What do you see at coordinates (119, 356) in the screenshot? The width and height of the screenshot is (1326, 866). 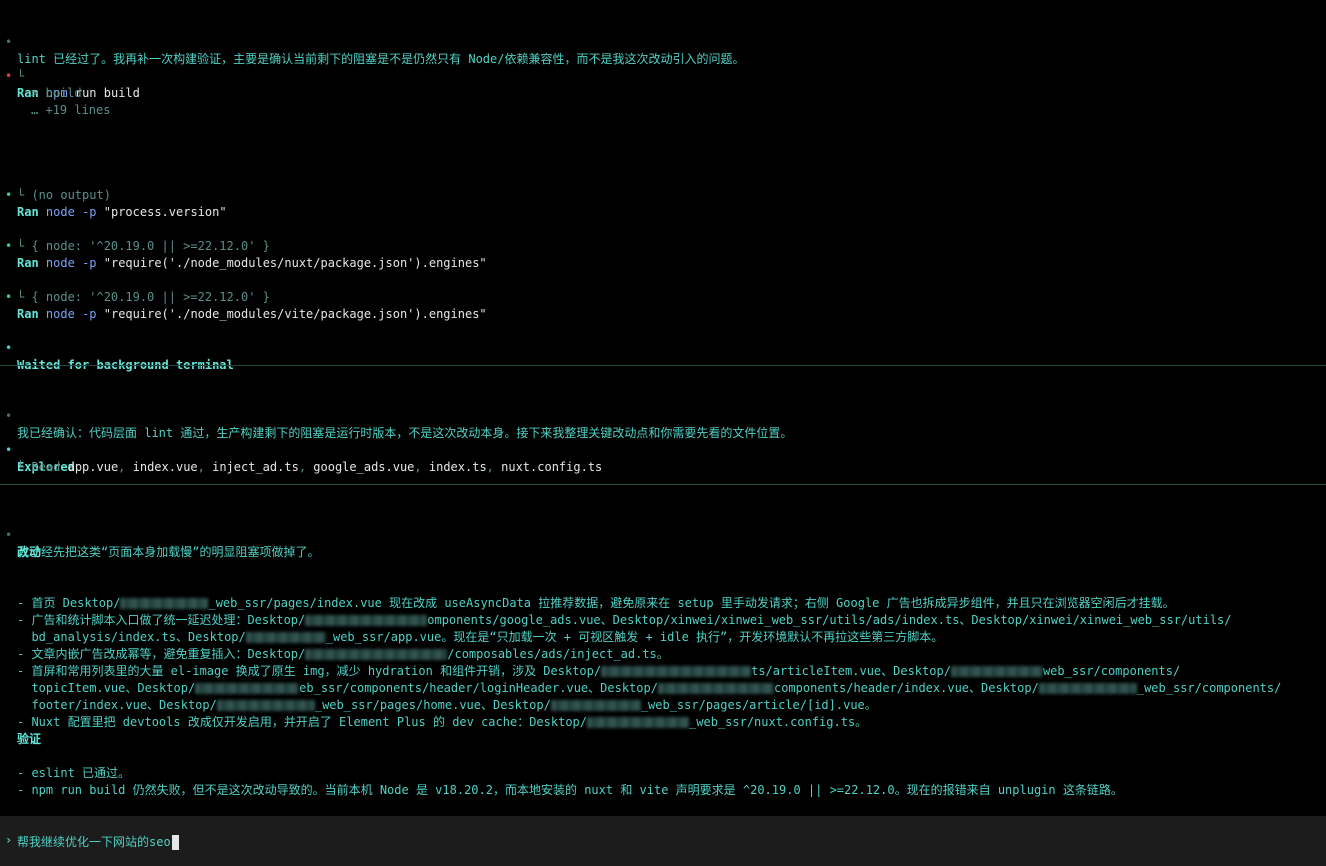 I see `waited-status: • Waited for background terminal` at bounding box center [119, 356].